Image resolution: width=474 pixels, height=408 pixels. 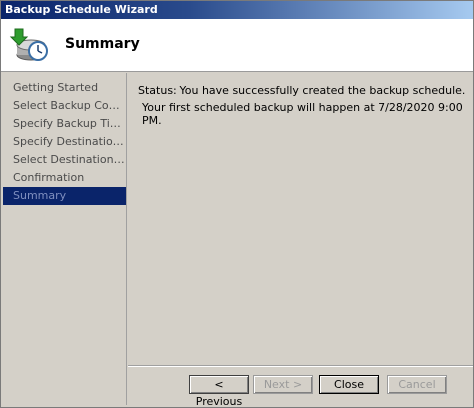 What do you see at coordinates (64, 124) in the screenshot?
I see `step-specify-backup-time: Specify Backup Time` at bounding box center [64, 124].